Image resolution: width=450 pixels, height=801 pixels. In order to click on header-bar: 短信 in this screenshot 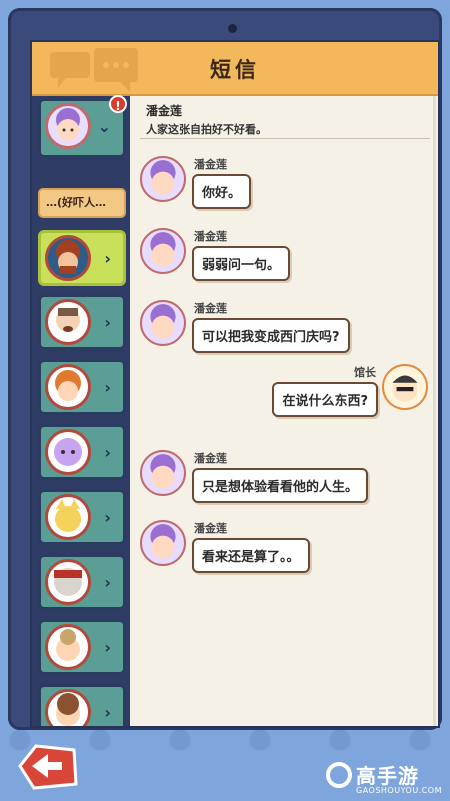, I will do `click(235, 69)`.